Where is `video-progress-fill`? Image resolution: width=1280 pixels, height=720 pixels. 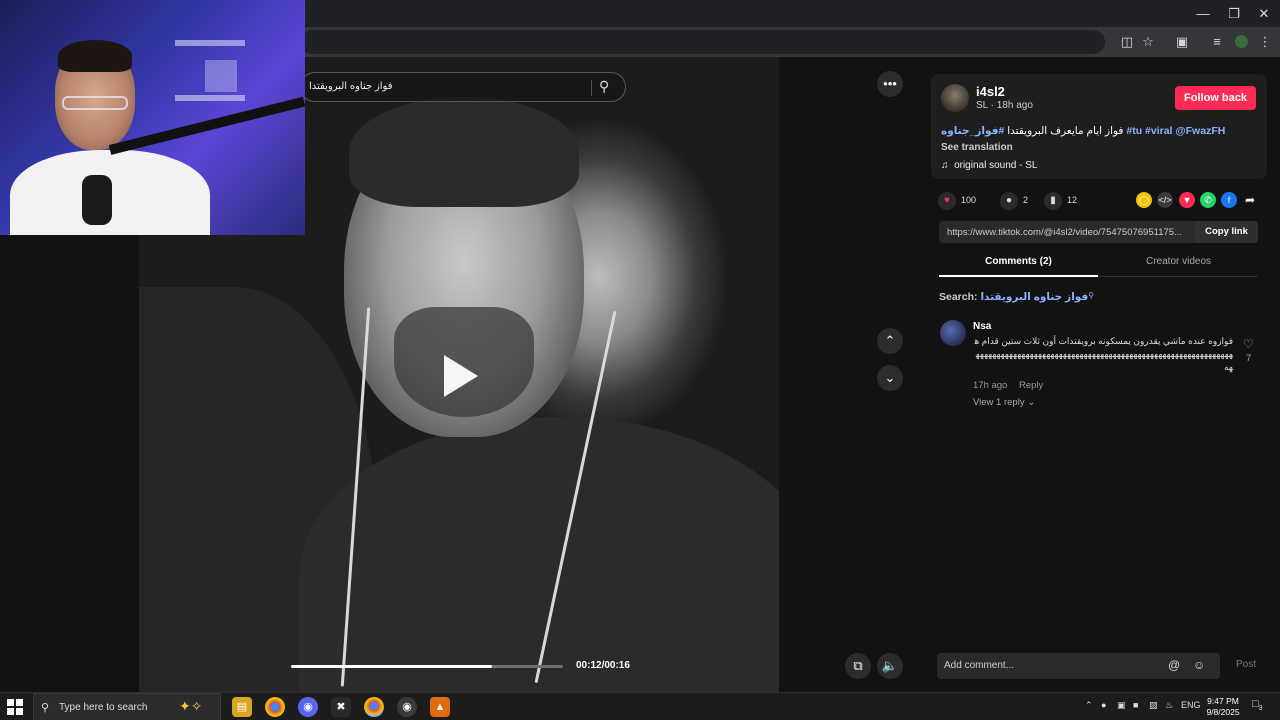
video-progress-fill is located at coordinates (392, 666).